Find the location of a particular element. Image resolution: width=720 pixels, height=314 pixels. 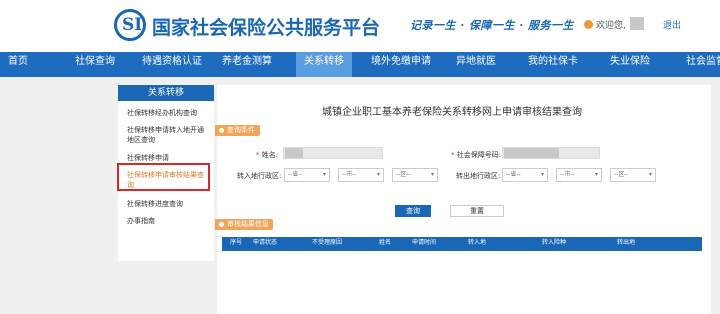

result-section-tag: 审核结果信息 is located at coordinates (244, 224).